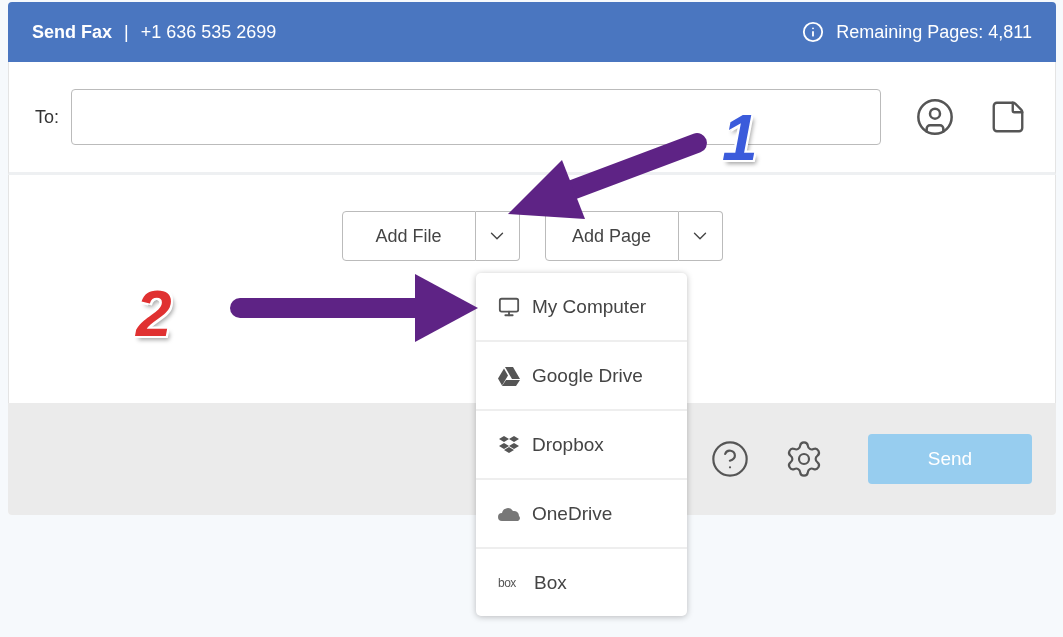 The width and height of the screenshot is (1063, 637). I want to click on menu-item: Dropbox, so click(581, 443).